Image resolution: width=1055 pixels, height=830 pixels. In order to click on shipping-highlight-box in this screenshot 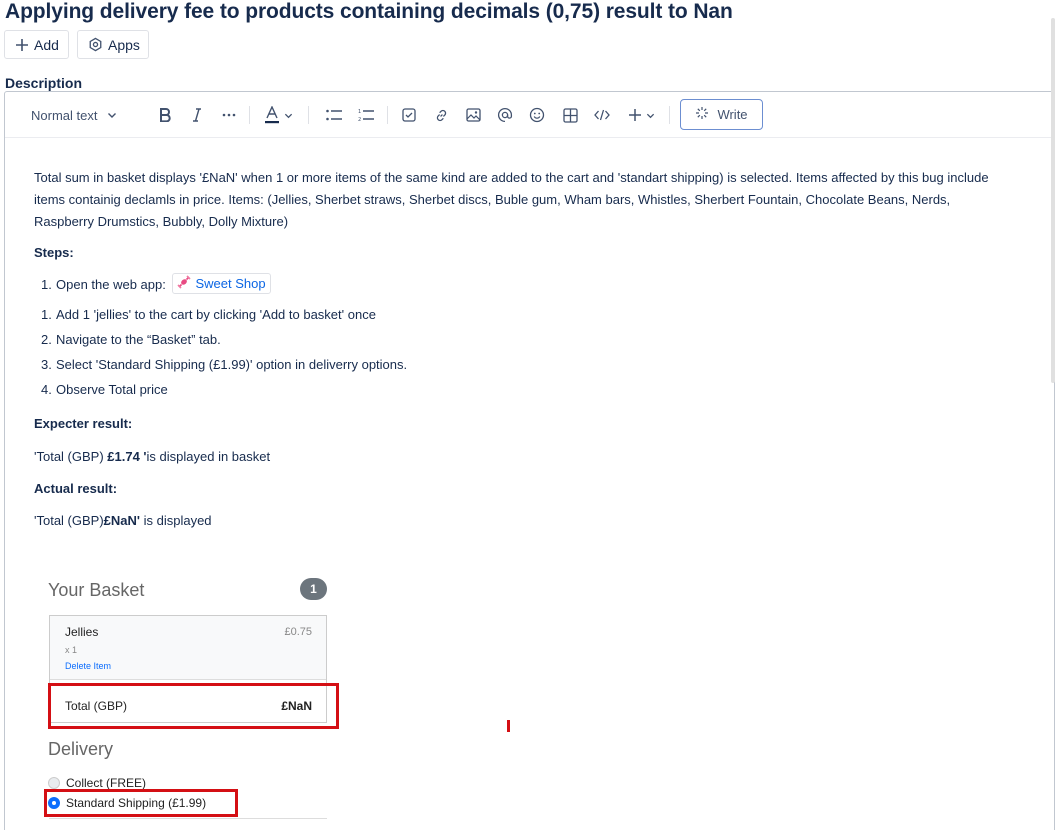, I will do `click(141, 803)`.